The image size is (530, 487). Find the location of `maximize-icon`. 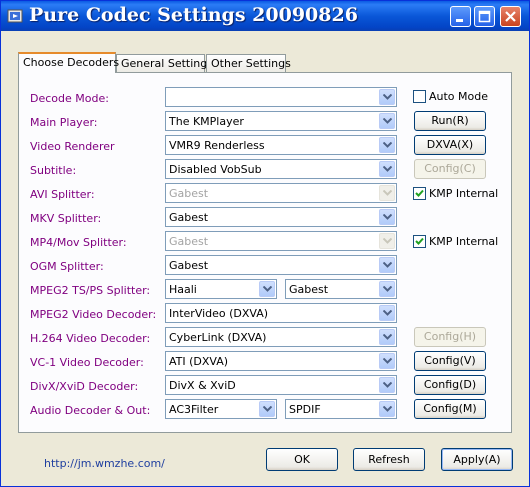

maximize-icon is located at coordinates (484, 16).